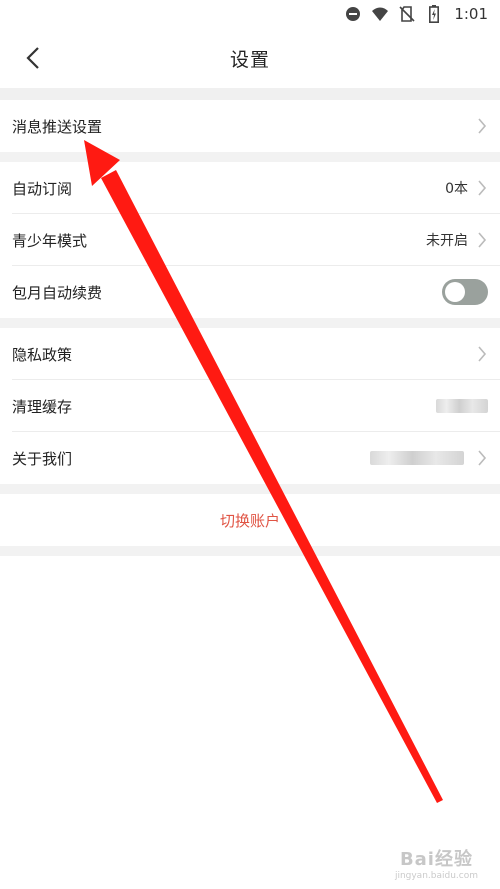  I want to click on baidu-watermark: Bai经验 jingyan.baidu.com, so click(436, 863).